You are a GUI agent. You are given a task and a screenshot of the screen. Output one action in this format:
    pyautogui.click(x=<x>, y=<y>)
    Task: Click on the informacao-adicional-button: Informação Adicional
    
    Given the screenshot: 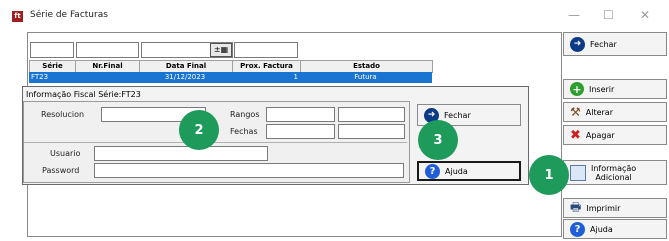 What is the action you would take?
    pyautogui.click(x=615, y=172)
    